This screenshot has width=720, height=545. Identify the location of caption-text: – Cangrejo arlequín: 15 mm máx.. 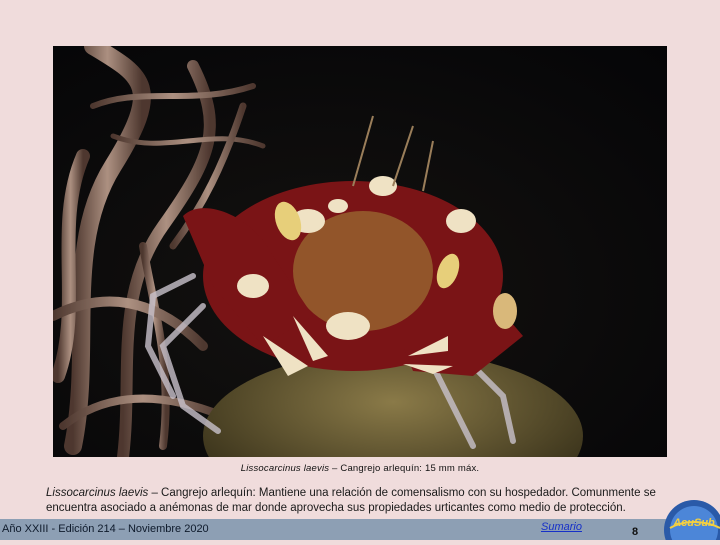
(404, 468).